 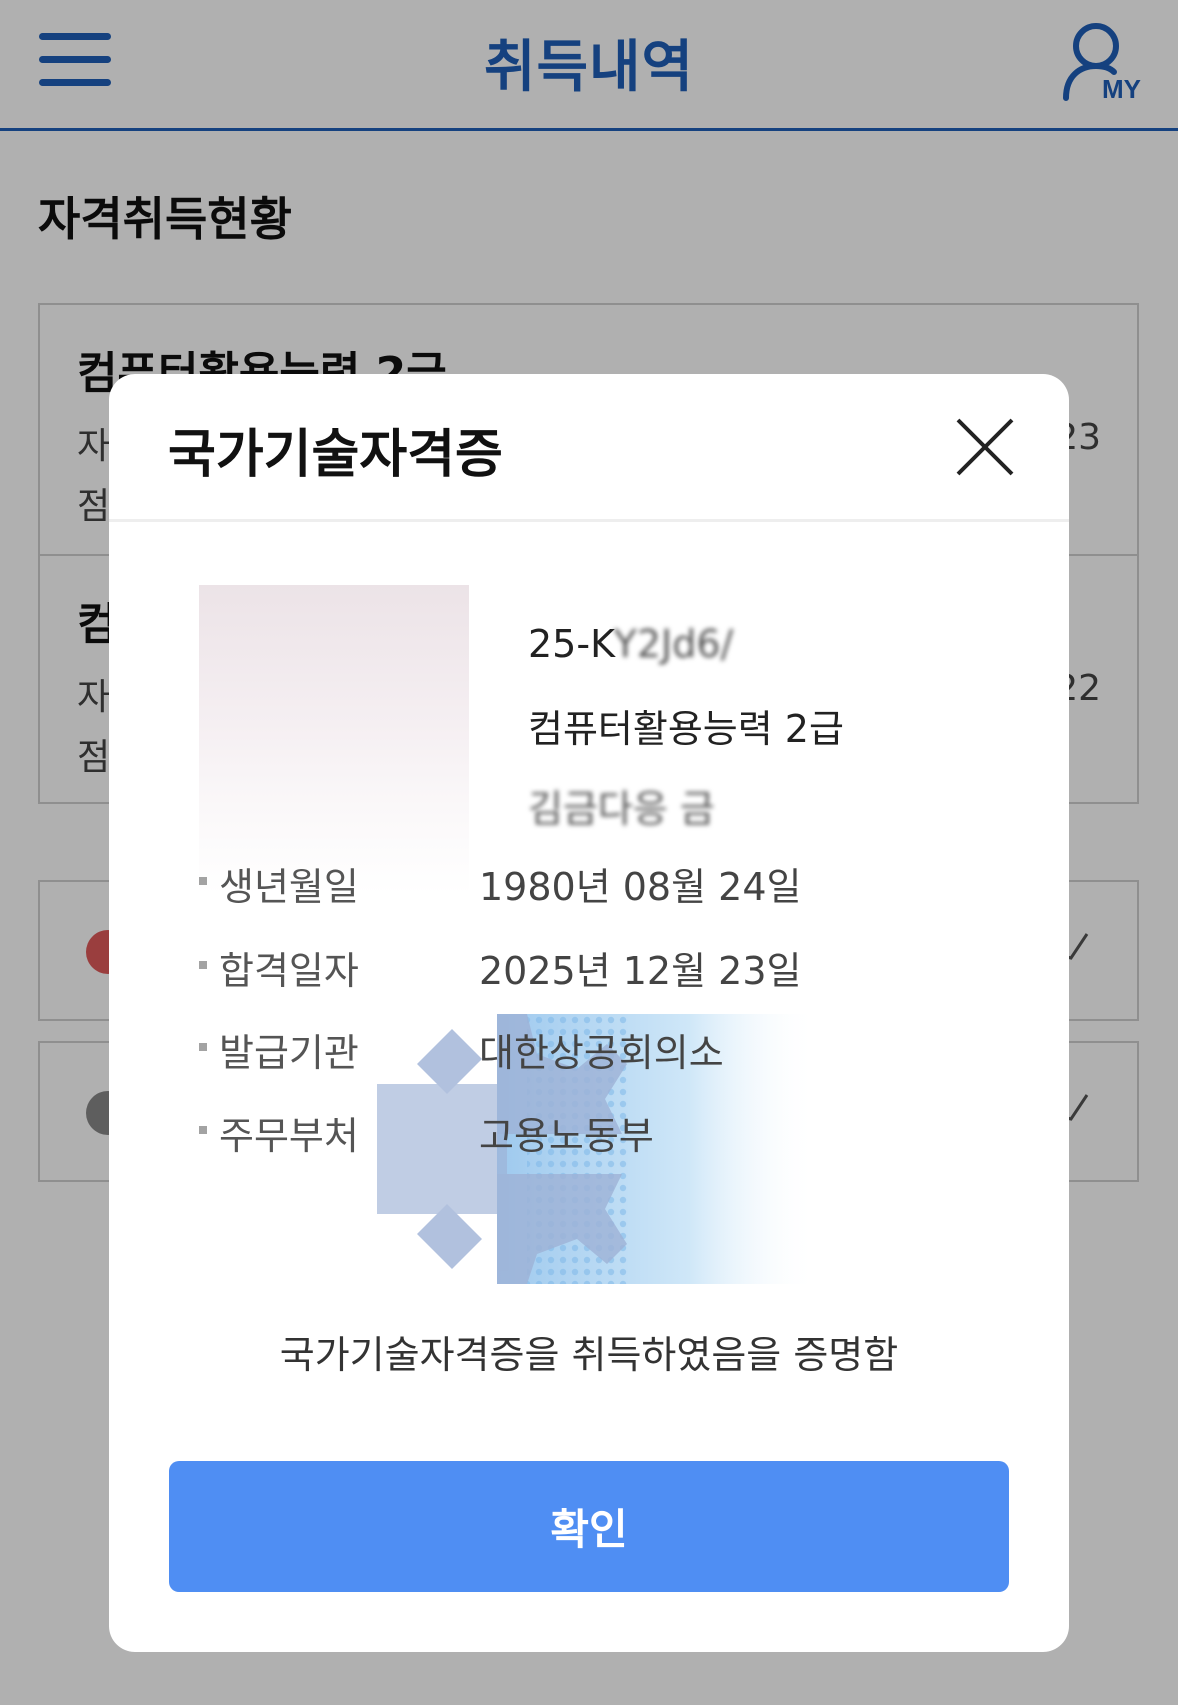 What do you see at coordinates (289, 971) in the screenshot?
I see `info-label: 합격일자` at bounding box center [289, 971].